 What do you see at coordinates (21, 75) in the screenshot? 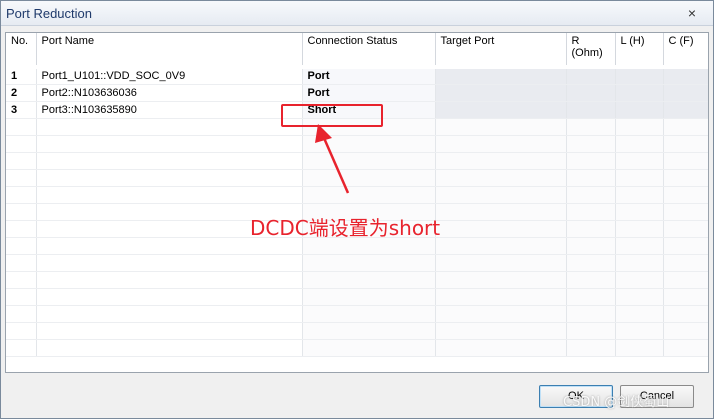
I see `row-number: 1` at bounding box center [21, 75].